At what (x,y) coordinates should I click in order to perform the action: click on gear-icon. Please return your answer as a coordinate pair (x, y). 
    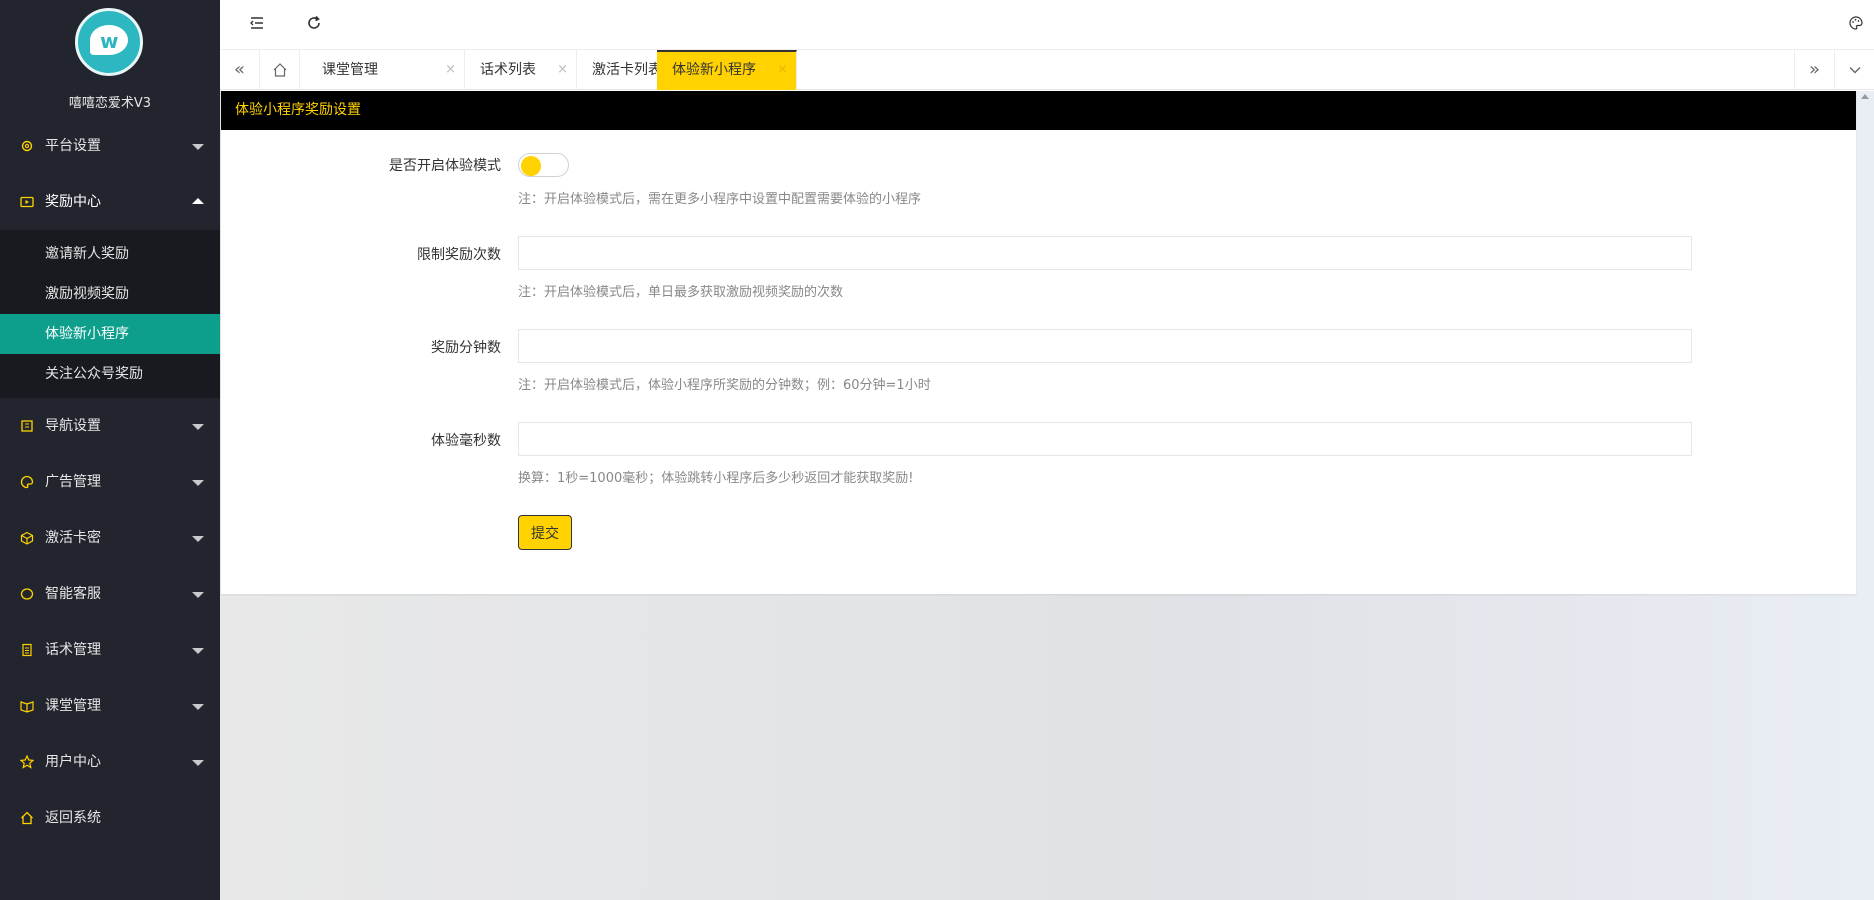
    Looking at the image, I should click on (27, 146).